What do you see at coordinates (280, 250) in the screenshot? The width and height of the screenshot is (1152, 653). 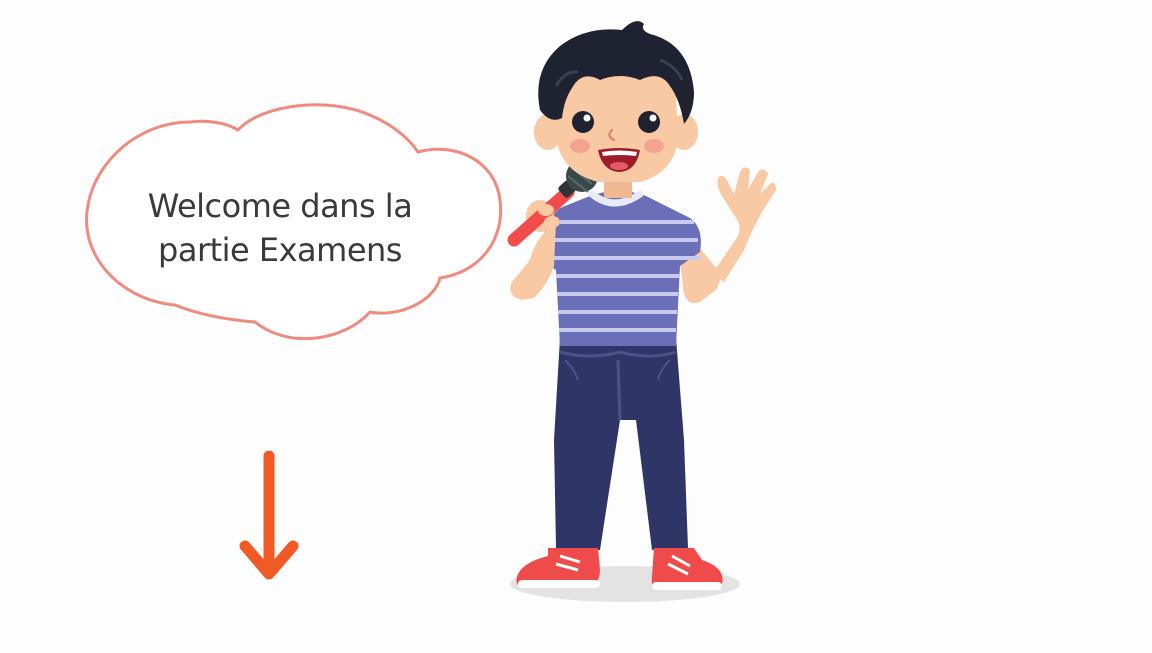 I see `bubble-line-2: partie Examens` at bounding box center [280, 250].